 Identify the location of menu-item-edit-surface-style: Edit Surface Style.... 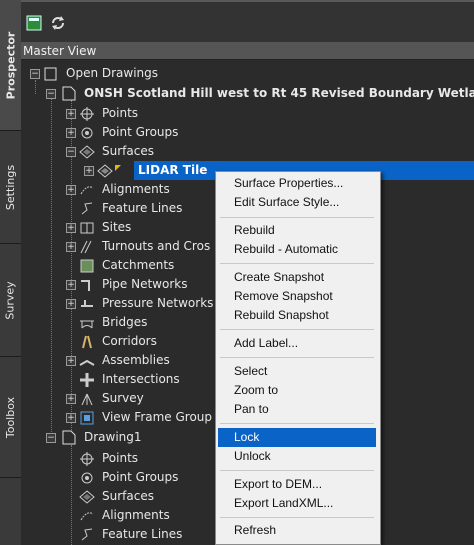
(286, 202).